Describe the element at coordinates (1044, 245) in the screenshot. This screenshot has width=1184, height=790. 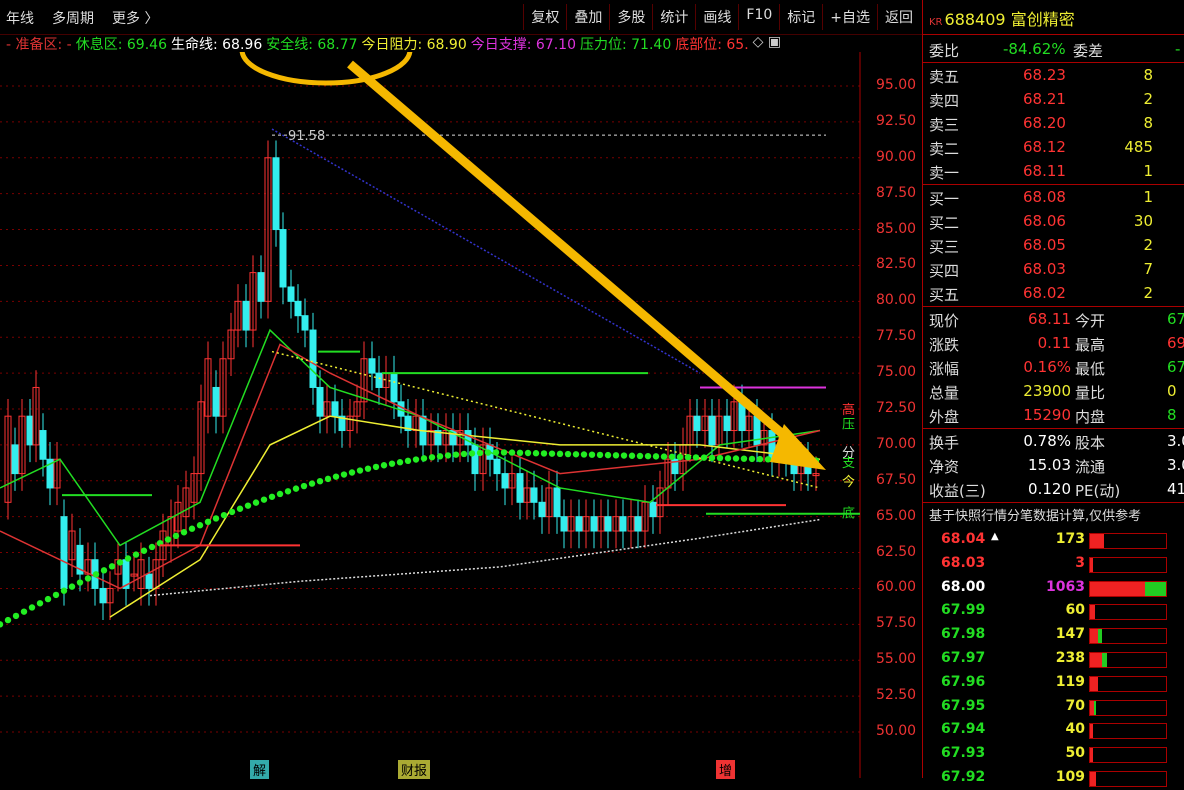
I see `buy-level-price: 68.05` at that location.